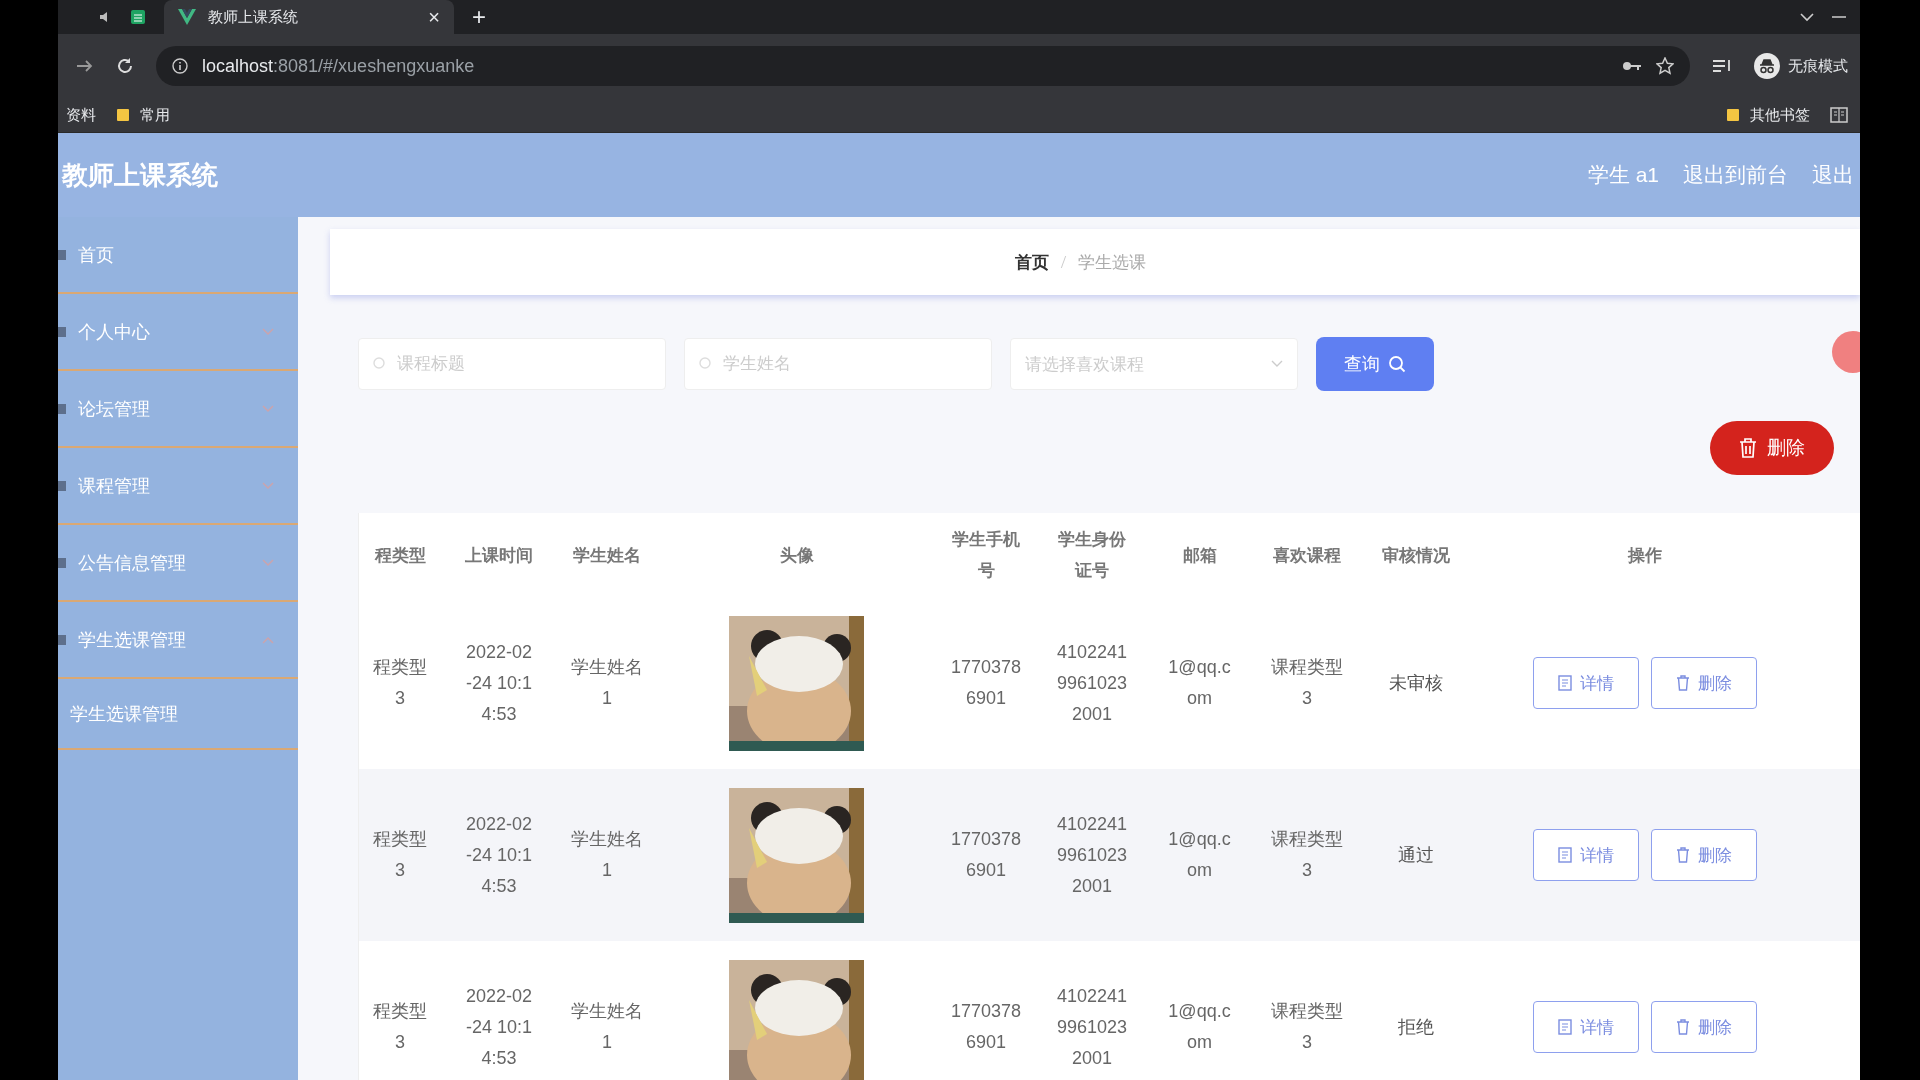  I want to click on table-cell-text: 拒绝, so click(1416, 1027).